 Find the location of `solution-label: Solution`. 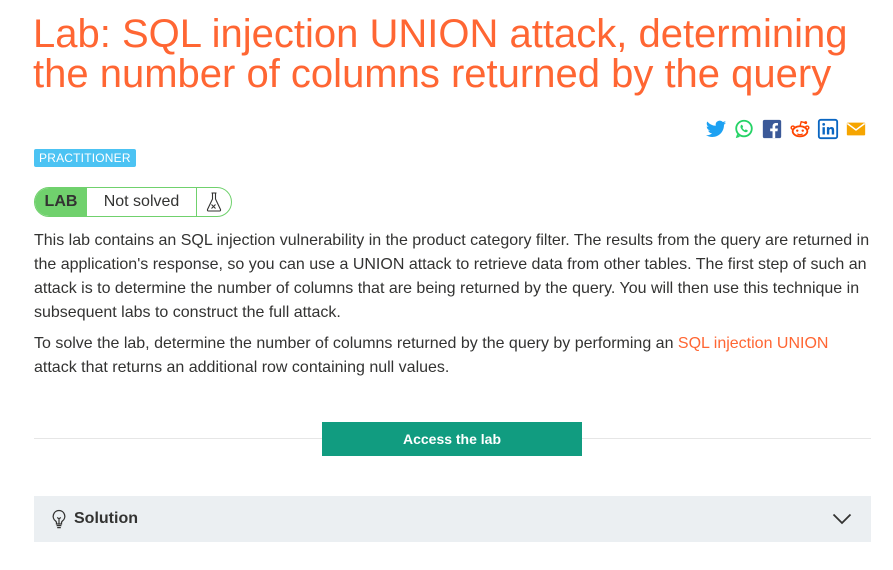

solution-label: Solution is located at coordinates (106, 518).